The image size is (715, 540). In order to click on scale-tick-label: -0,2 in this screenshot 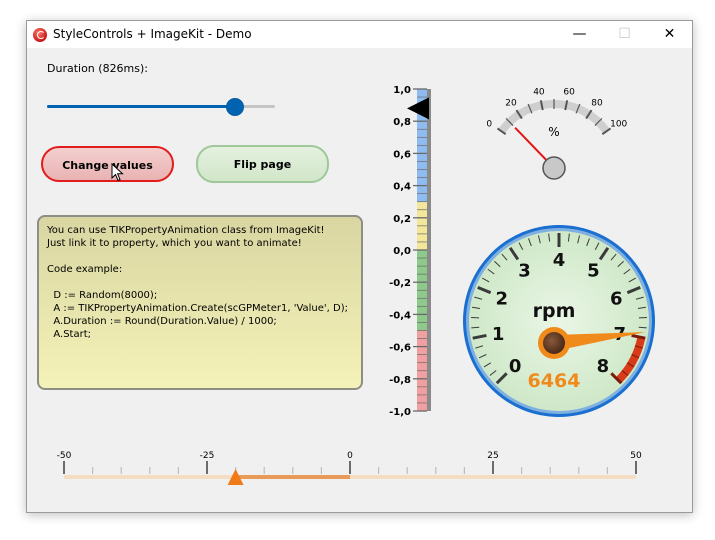, I will do `click(400, 283)`.